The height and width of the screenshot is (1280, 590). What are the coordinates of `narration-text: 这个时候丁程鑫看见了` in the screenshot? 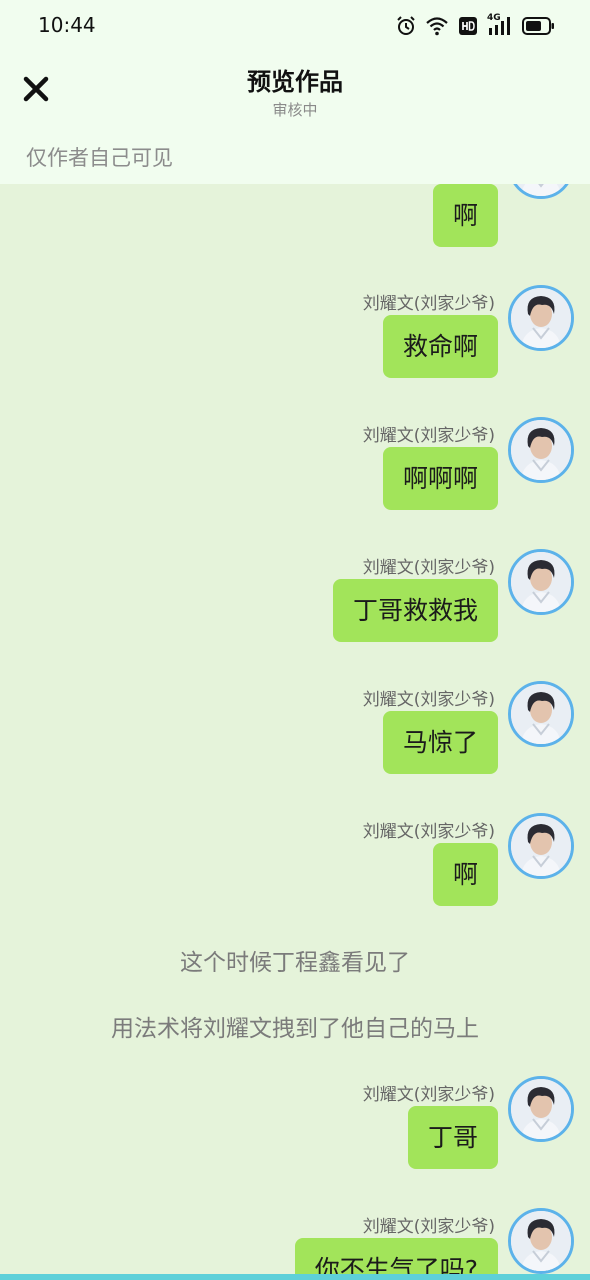 It's located at (295, 963).